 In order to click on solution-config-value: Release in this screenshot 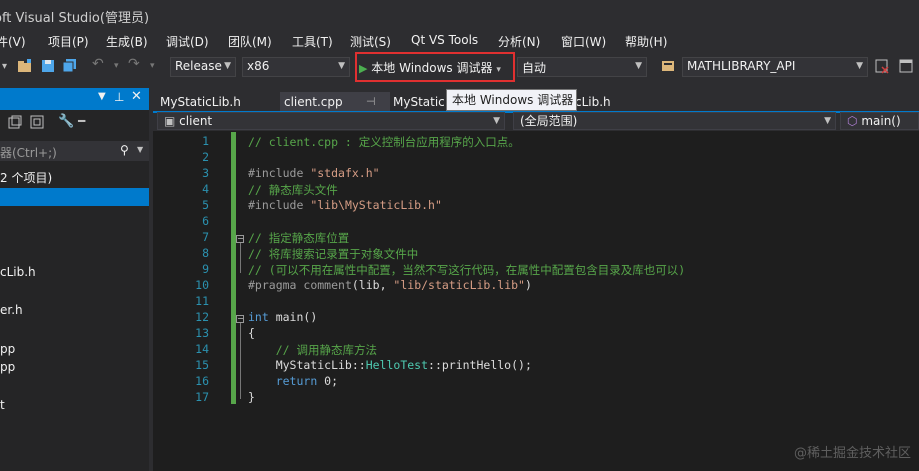, I will do `click(198, 66)`.